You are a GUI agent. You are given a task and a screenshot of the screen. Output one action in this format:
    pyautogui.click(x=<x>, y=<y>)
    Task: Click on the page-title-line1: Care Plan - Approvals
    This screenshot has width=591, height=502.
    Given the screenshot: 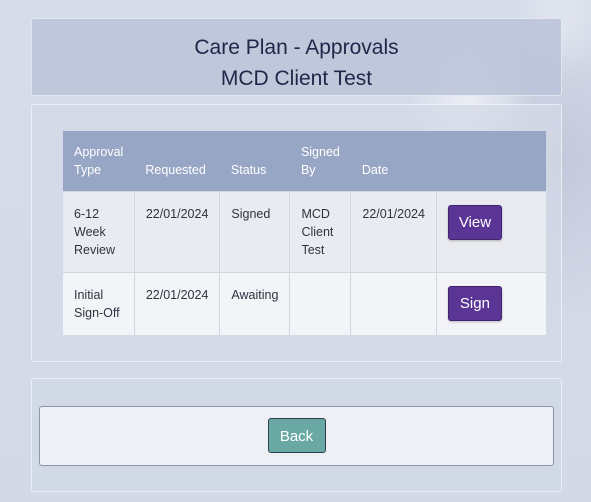 What is the action you would take?
    pyautogui.click(x=296, y=47)
    